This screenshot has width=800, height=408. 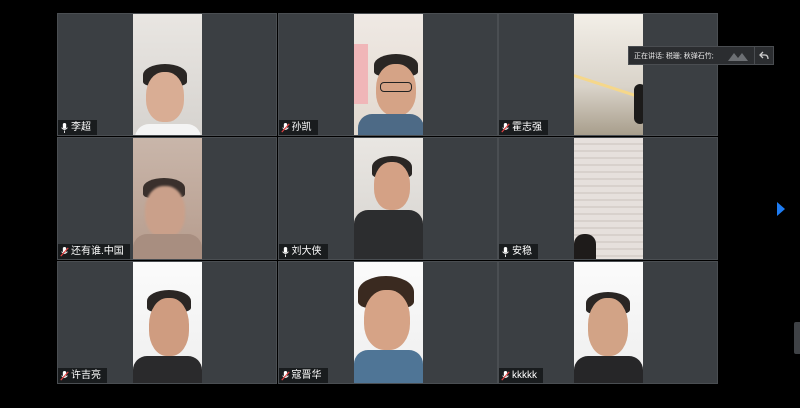 I want to click on participant-tile: 寇晋华, so click(x=387, y=322).